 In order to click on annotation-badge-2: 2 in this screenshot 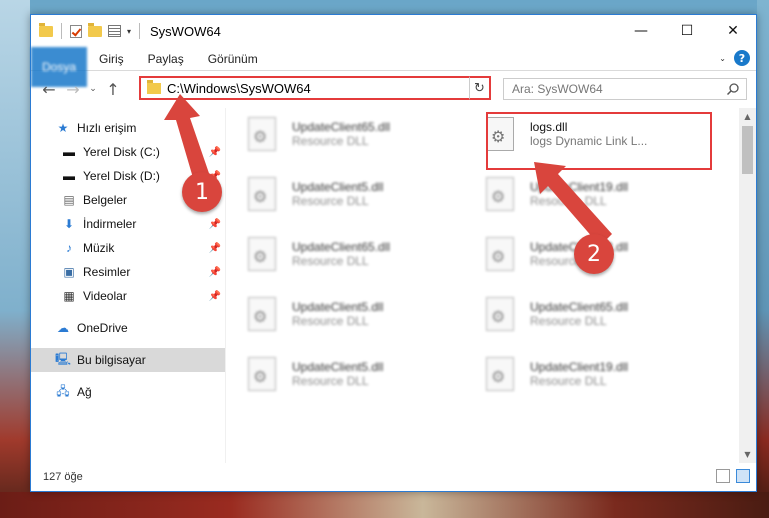, I will do `click(594, 254)`.